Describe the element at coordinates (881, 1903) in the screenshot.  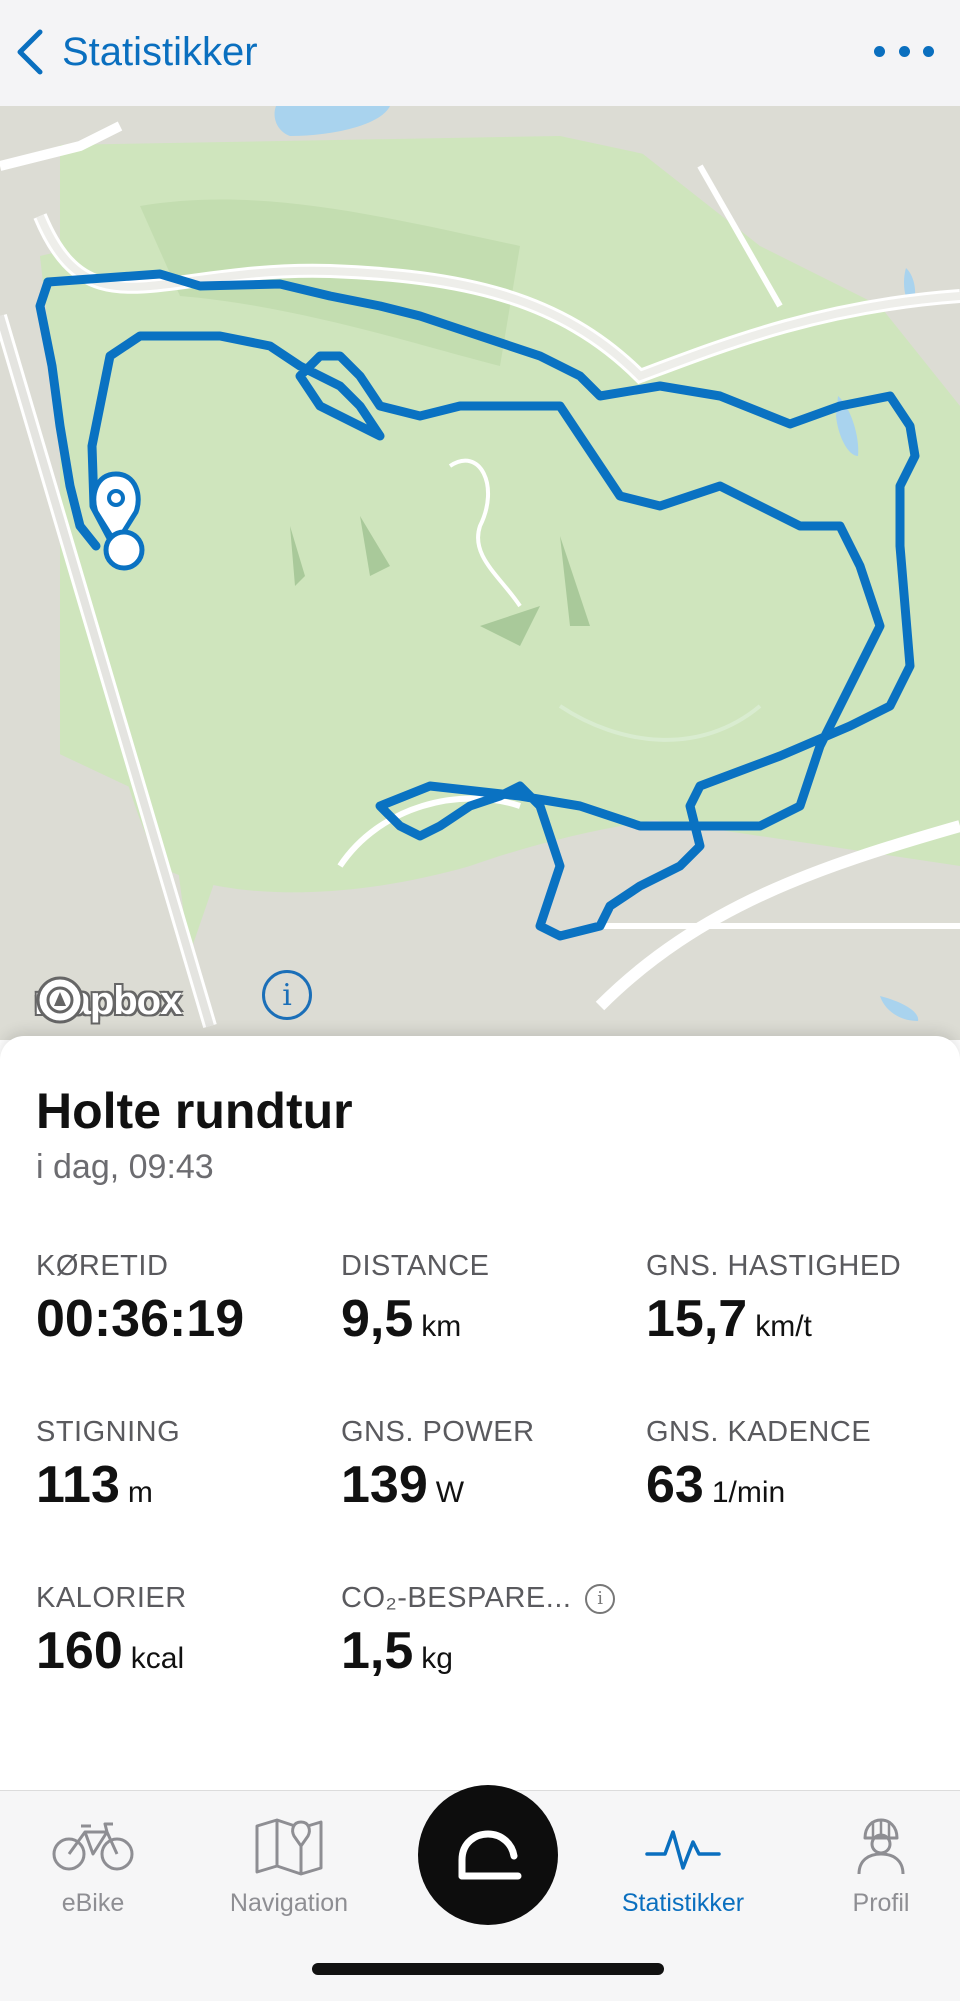
I see `tab-label: Profil` at that location.